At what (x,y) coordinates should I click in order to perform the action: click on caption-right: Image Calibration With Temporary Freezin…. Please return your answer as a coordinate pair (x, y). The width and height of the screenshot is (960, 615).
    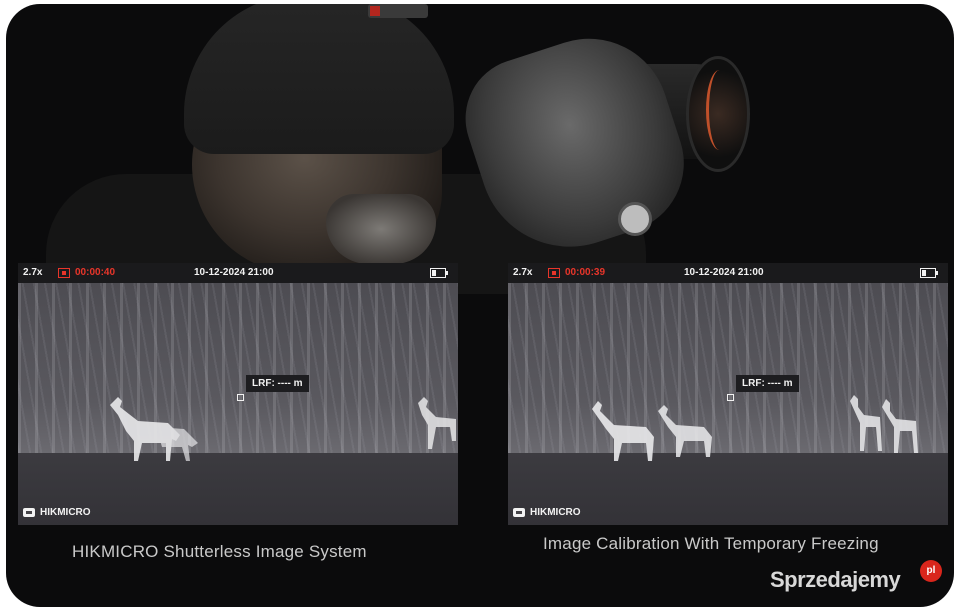
    Looking at the image, I should click on (711, 543).